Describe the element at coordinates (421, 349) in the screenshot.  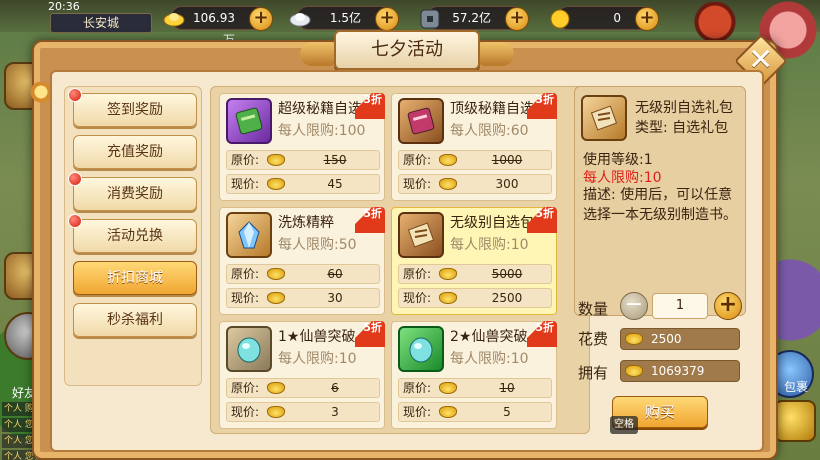
I see `green-egg-icon` at that location.